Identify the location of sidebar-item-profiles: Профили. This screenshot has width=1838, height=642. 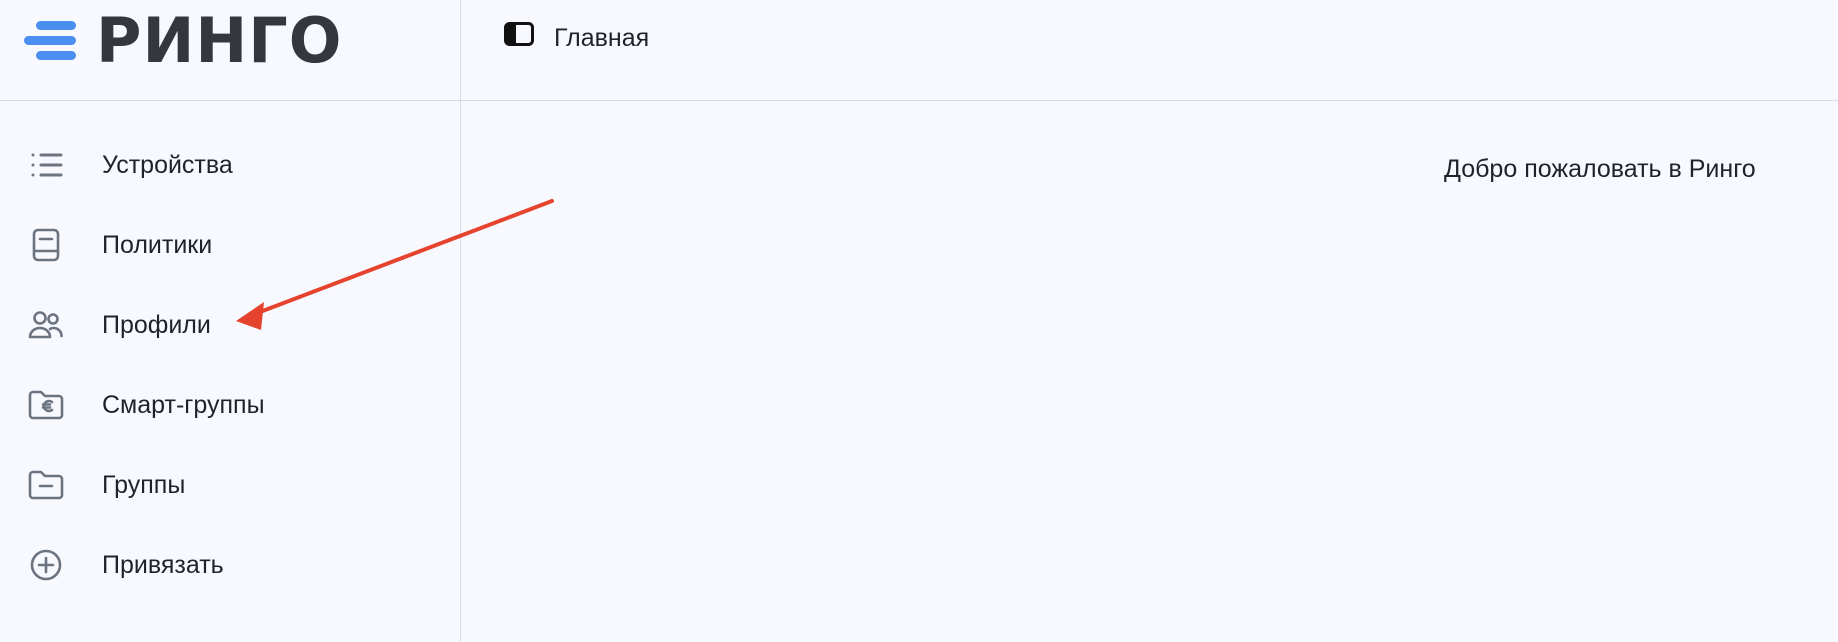
(230, 325).